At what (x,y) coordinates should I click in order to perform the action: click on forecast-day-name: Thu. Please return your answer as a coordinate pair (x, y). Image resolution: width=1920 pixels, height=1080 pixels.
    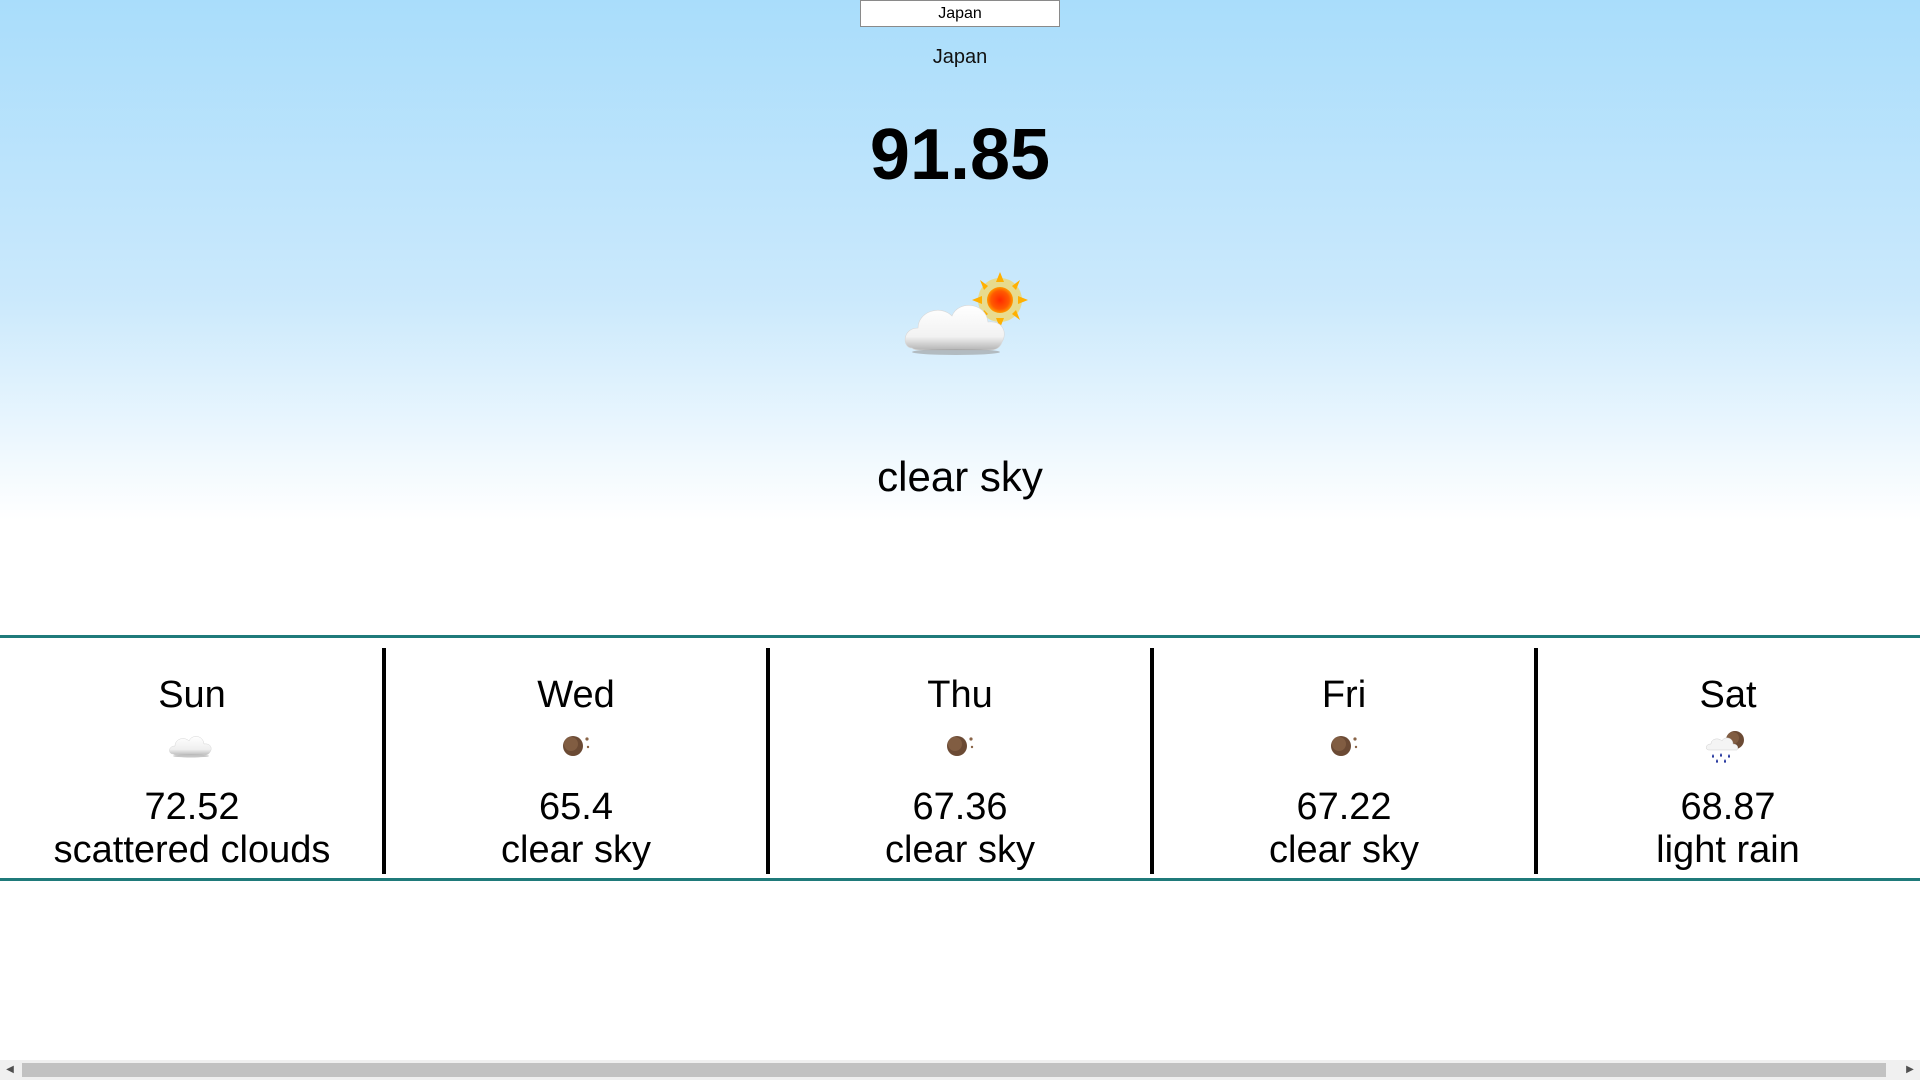
    Looking at the image, I should click on (960, 695).